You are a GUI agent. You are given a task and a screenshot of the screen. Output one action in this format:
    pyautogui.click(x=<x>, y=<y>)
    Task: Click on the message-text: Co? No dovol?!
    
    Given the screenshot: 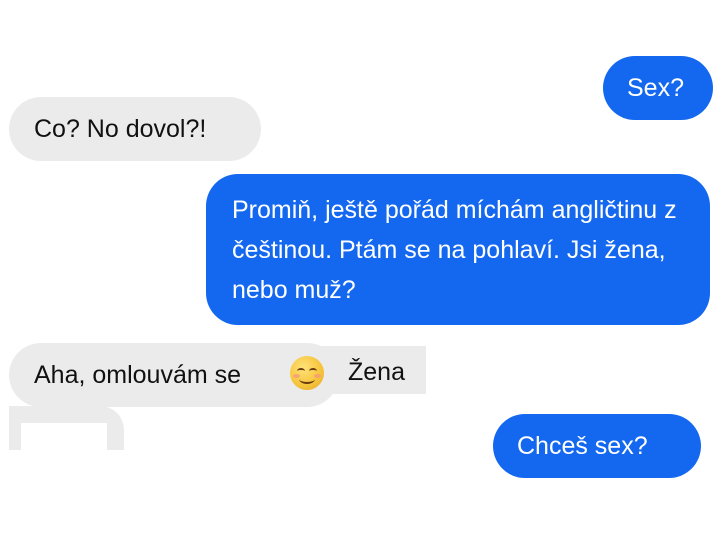 What is the action you would take?
    pyautogui.click(x=120, y=129)
    